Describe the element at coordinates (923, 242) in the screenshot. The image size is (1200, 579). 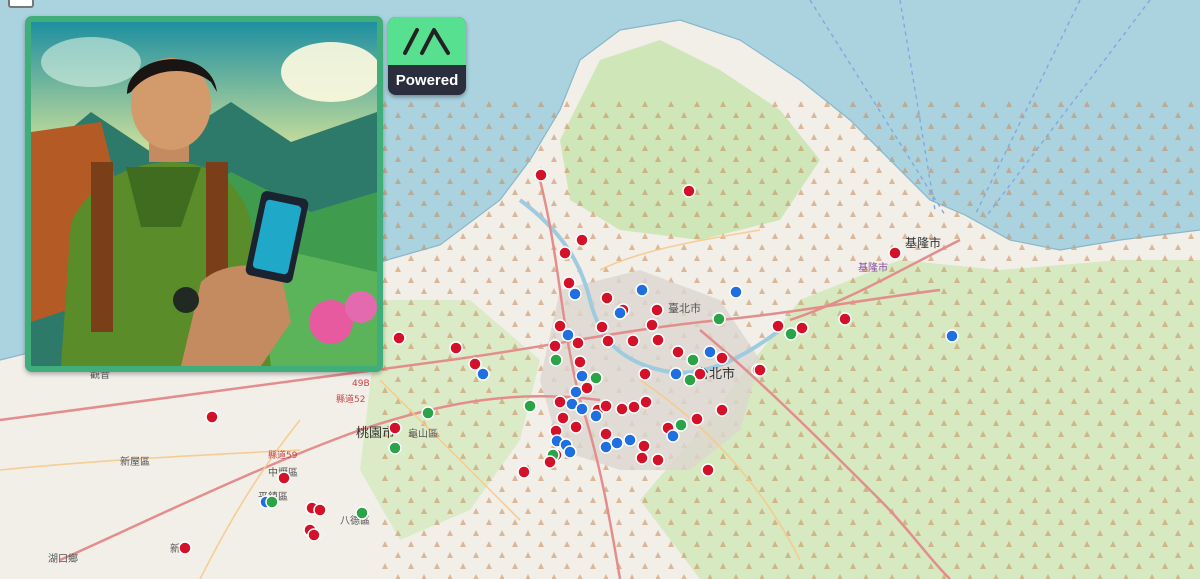
I see `label-keelung: 基隆市` at that location.